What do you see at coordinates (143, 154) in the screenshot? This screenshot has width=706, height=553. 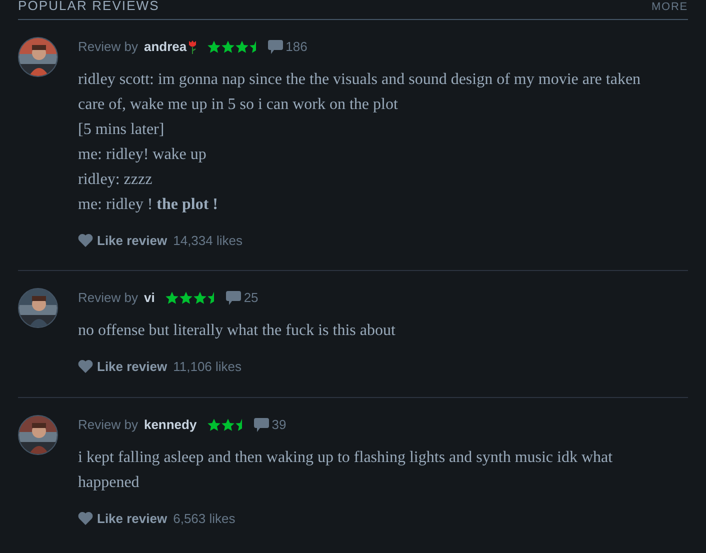 I see `review-paragraph: me: ridley! wake up` at bounding box center [143, 154].